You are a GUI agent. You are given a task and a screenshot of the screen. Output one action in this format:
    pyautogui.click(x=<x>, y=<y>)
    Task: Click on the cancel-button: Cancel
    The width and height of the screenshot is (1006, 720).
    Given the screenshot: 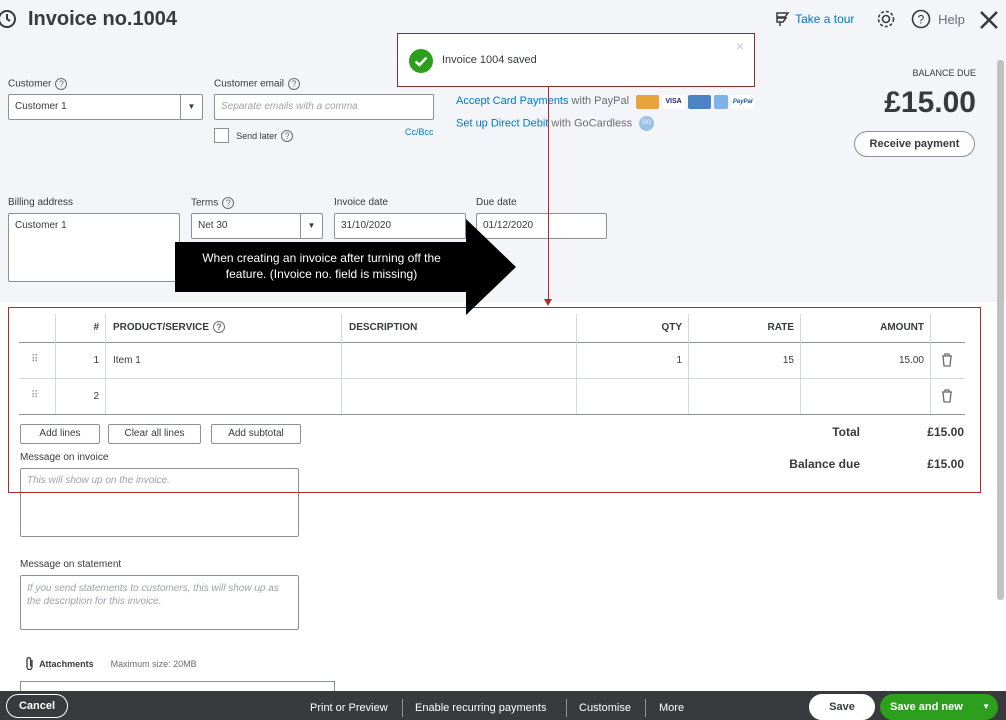 What is the action you would take?
    pyautogui.click(x=37, y=706)
    